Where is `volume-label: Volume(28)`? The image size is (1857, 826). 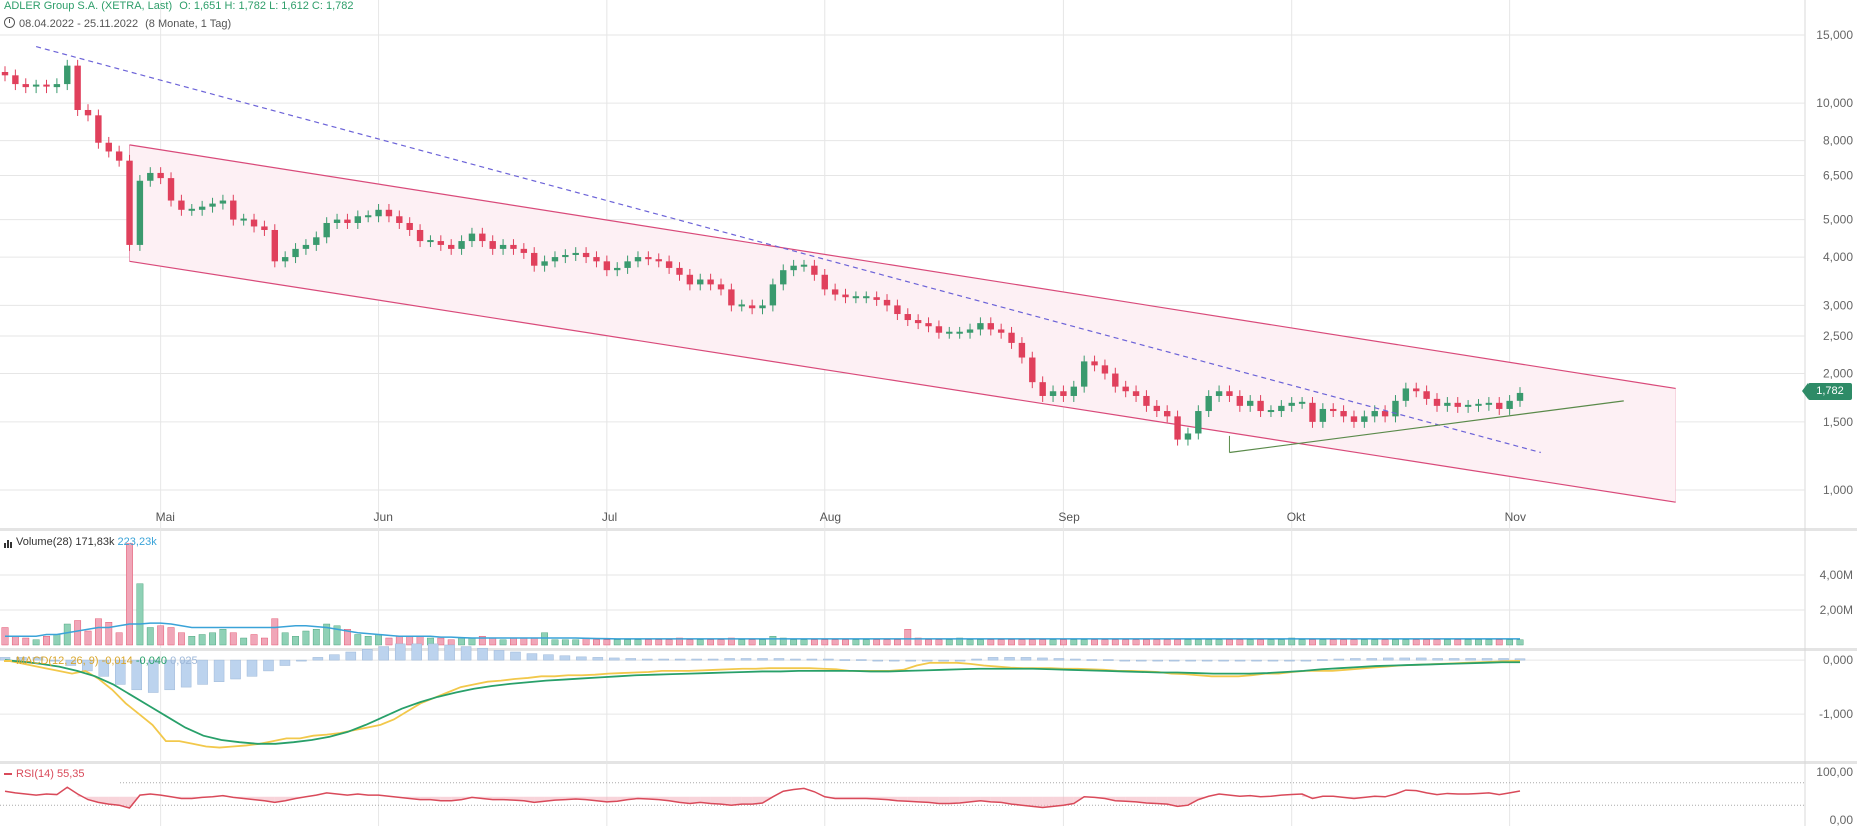 volume-label: Volume(28) is located at coordinates (44, 542).